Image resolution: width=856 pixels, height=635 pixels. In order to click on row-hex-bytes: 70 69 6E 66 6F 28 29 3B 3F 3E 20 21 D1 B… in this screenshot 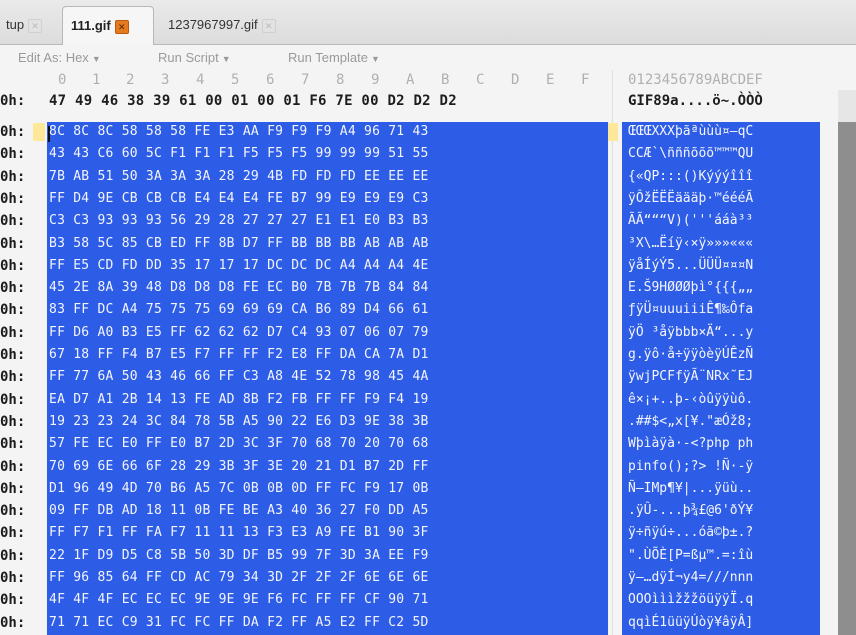, I will do `click(239, 466)`.